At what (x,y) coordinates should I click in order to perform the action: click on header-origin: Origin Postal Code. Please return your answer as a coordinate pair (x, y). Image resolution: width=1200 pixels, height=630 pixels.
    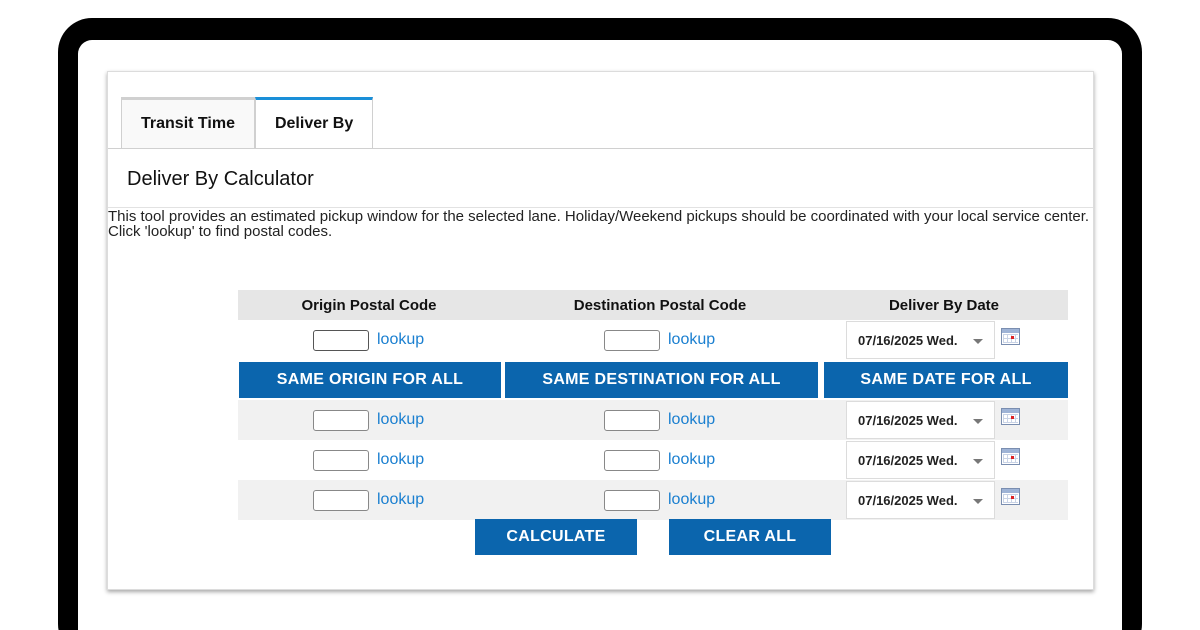
    Looking at the image, I should click on (369, 305).